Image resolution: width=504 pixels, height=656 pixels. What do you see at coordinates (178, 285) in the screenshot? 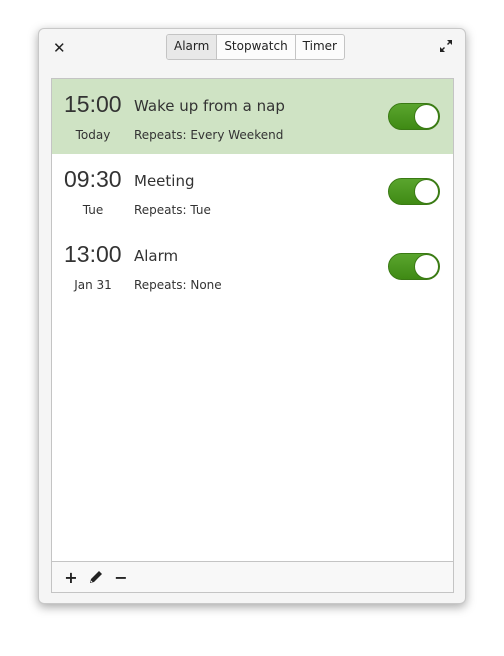
I see `alarm-repeats: Repeats: None` at bounding box center [178, 285].